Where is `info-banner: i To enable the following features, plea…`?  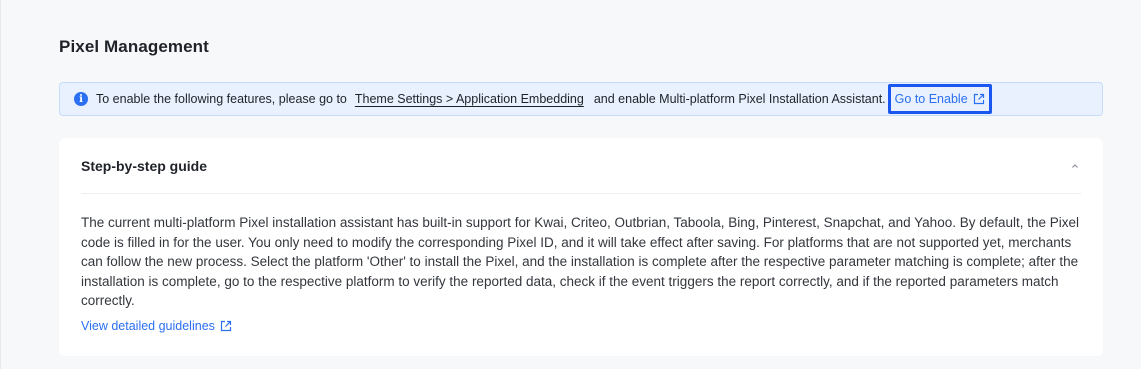
info-banner: i To enable the following features, plea… is located at coordinates (581, 99).